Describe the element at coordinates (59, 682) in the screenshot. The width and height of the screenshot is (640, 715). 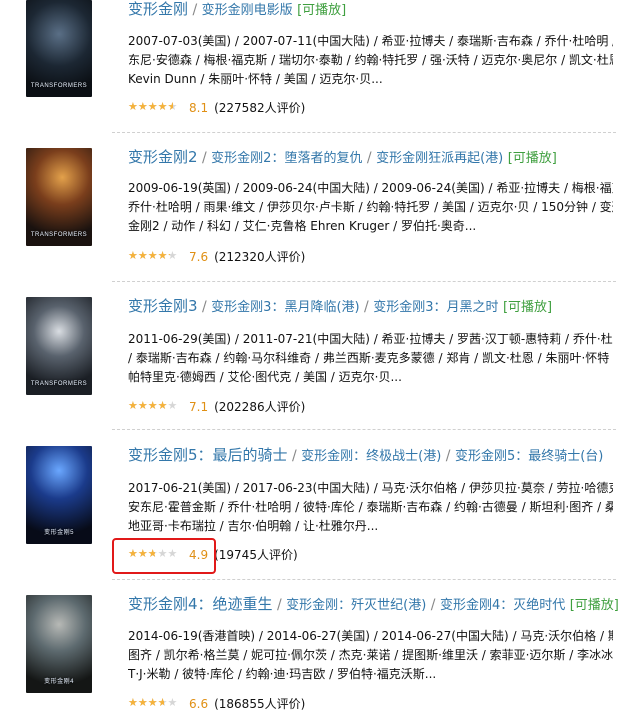
I see `poster-title-text: 变形金刚4` at that location.